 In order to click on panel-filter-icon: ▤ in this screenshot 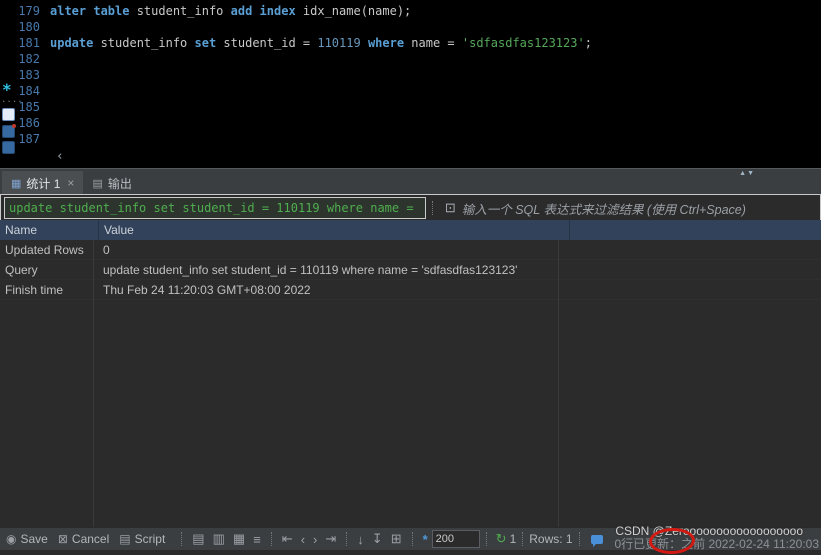, I will do `click(198, 539)`.